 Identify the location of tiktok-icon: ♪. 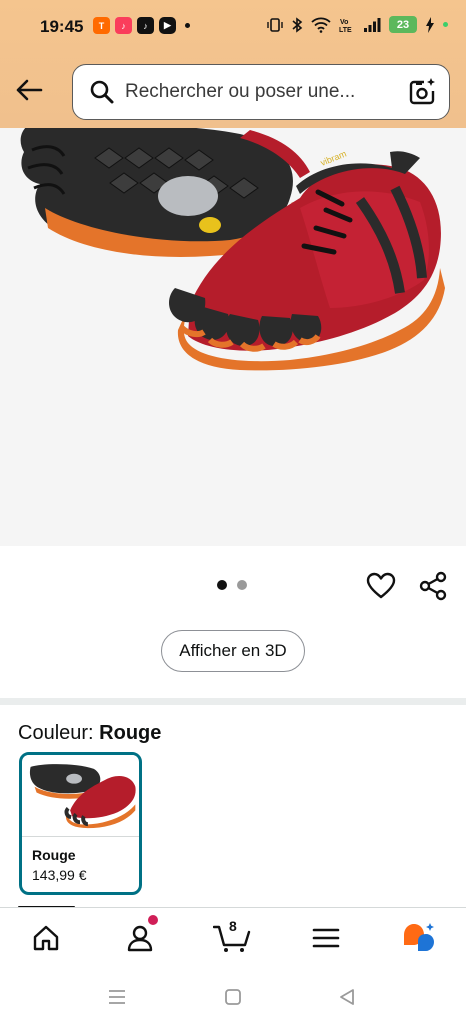
(145, 25).